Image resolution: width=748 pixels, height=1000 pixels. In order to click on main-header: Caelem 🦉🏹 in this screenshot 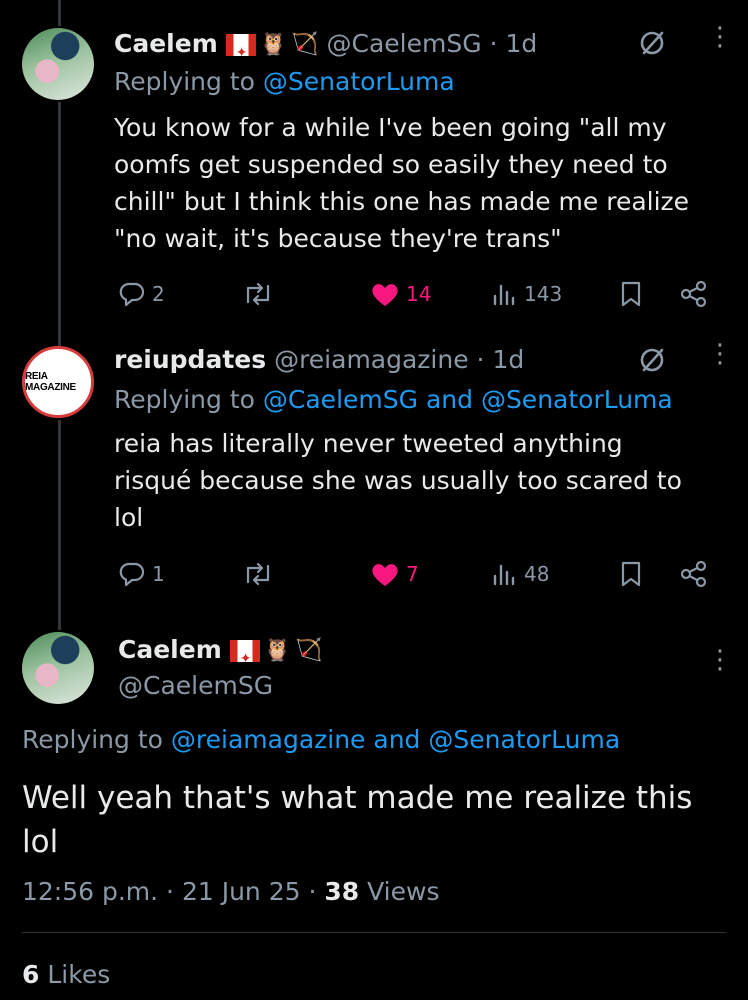, I will do `click(413, 654)`.